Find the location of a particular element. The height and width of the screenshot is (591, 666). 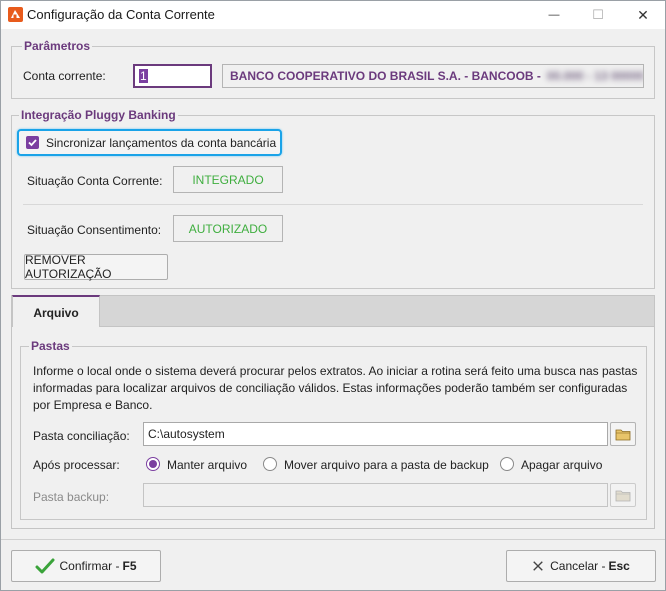

situacao-conta-status: INTEGRADO is located at coordinates (228, 179).